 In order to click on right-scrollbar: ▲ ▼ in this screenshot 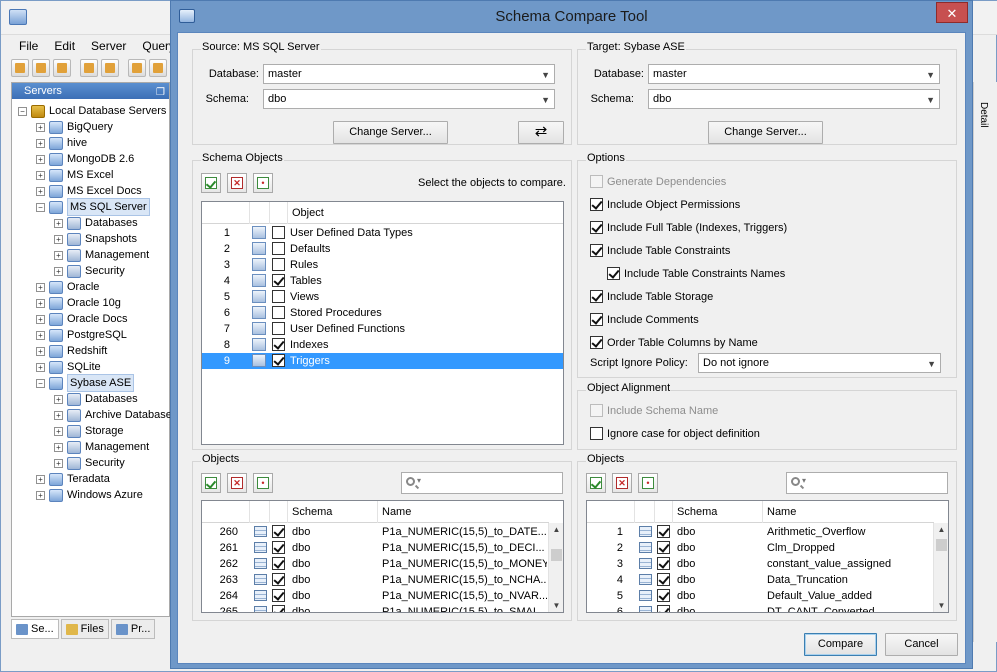, I will do `click(940, 567)`.